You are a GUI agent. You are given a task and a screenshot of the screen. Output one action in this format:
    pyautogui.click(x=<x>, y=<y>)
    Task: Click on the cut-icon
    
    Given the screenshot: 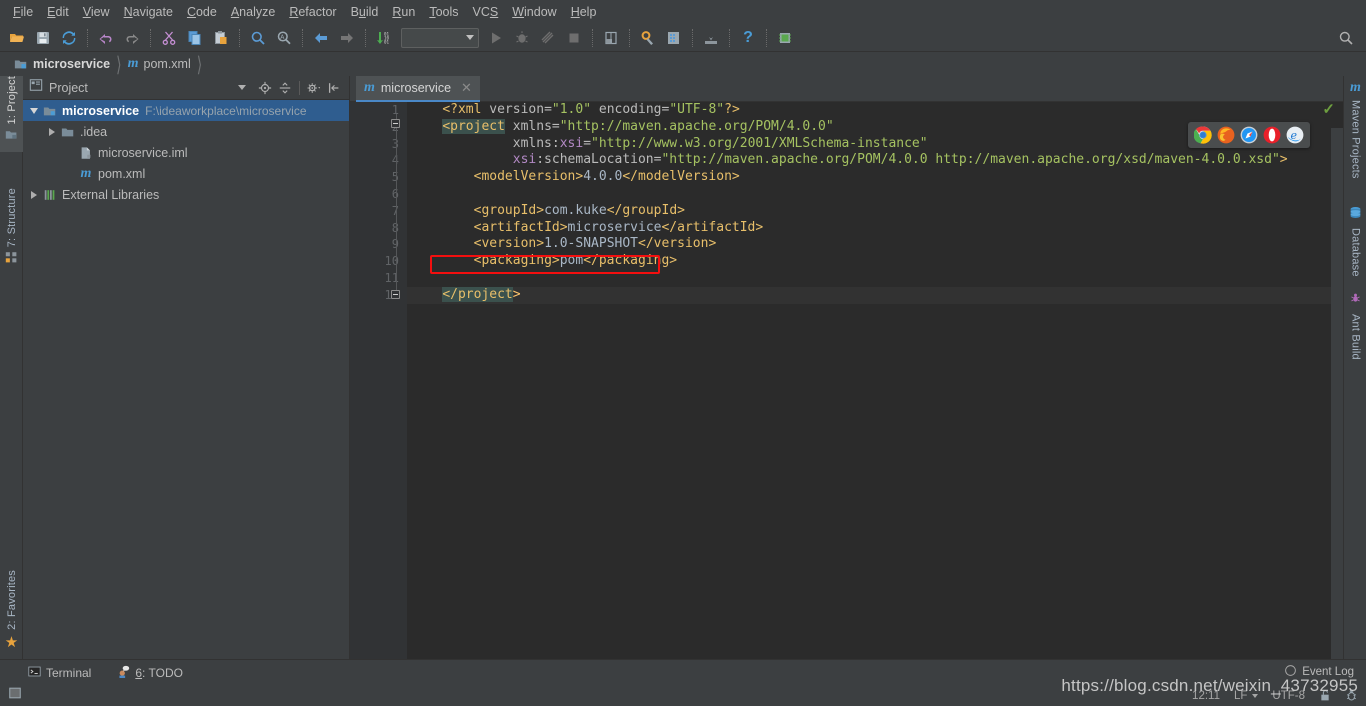 What is the action you would take?
    pyautogui.click(x=169, y=38)
    